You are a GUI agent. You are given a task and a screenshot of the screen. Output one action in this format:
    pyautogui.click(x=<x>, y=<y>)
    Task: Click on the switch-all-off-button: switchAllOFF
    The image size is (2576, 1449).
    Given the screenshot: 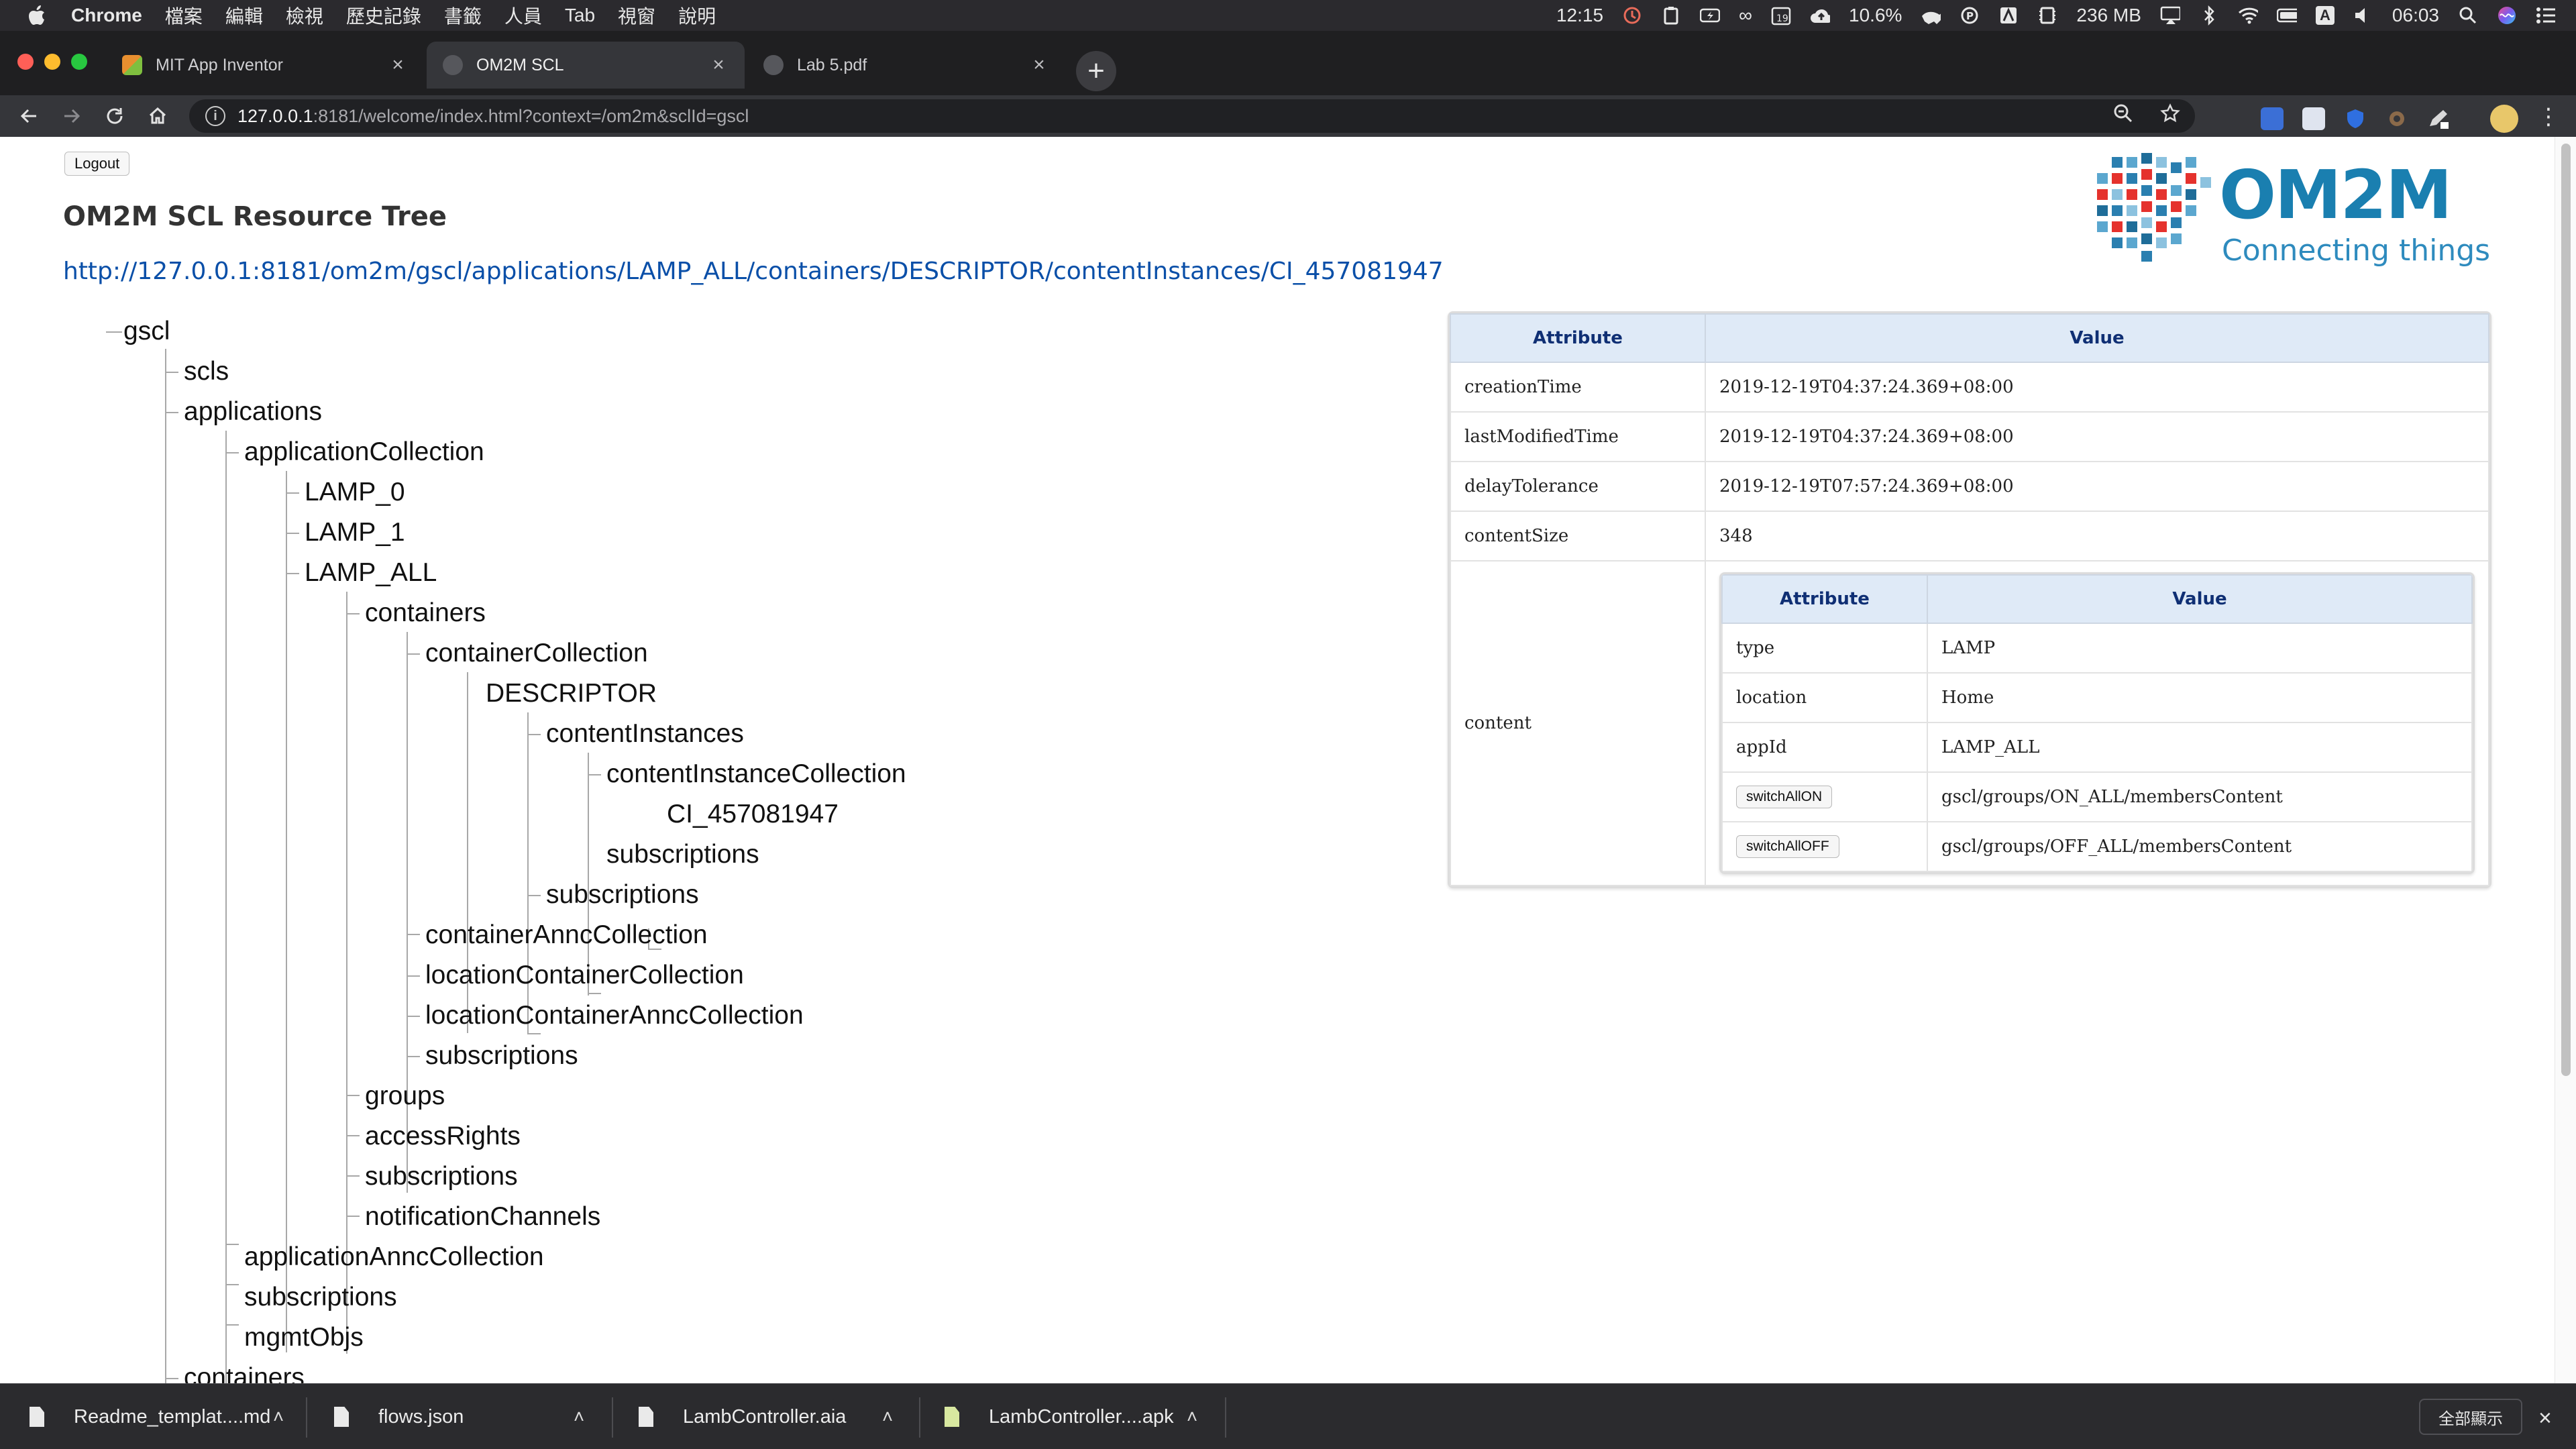 What is the action you would take?
    pyautogui.click(x=1787, y=846)
    